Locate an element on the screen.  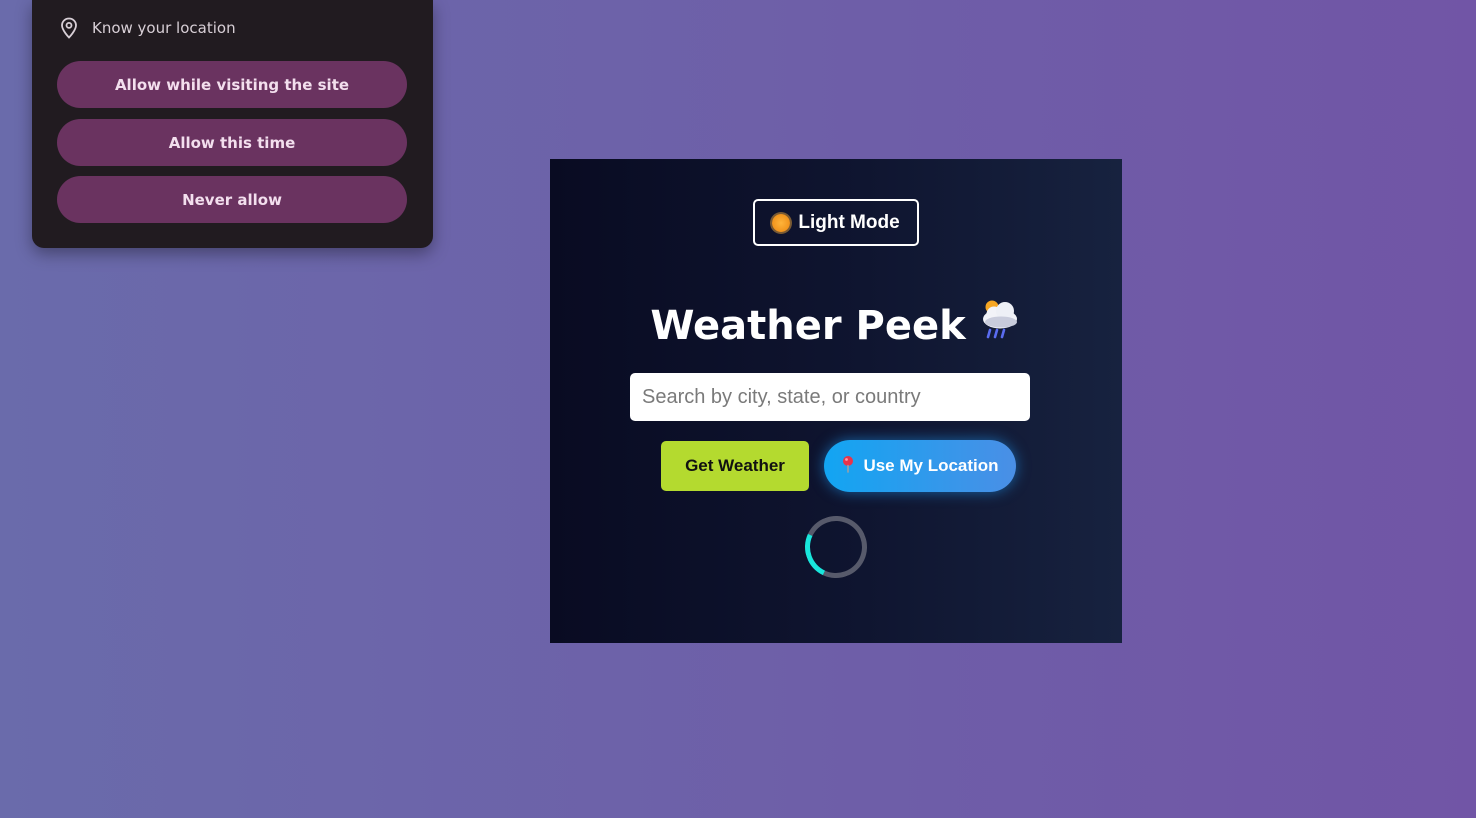
use-my-location-label: Use My Location is located at coordinates (931, 465).